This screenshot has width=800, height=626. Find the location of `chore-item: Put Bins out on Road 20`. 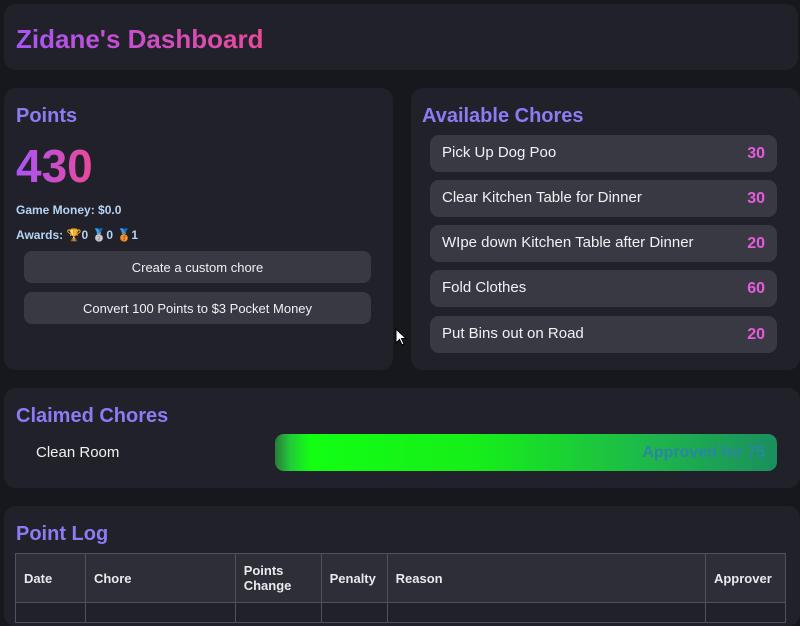

chore-item: Put Bins out on Road 20 is located at coordinates (603, 334).